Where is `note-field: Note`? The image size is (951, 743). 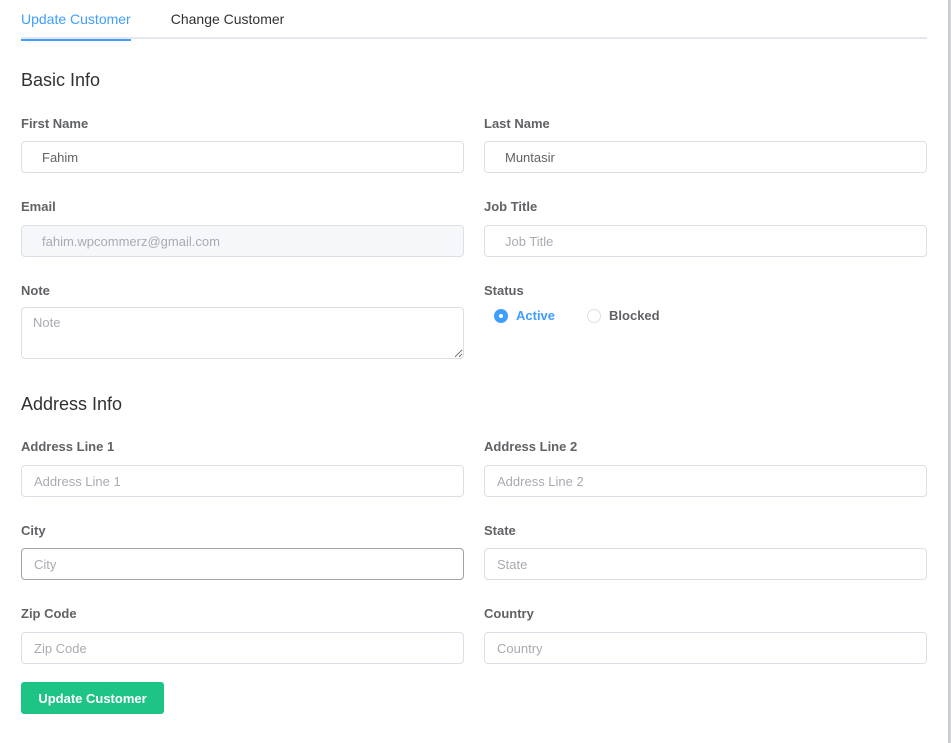
note-field: Note is located at coordinates (242, 320).